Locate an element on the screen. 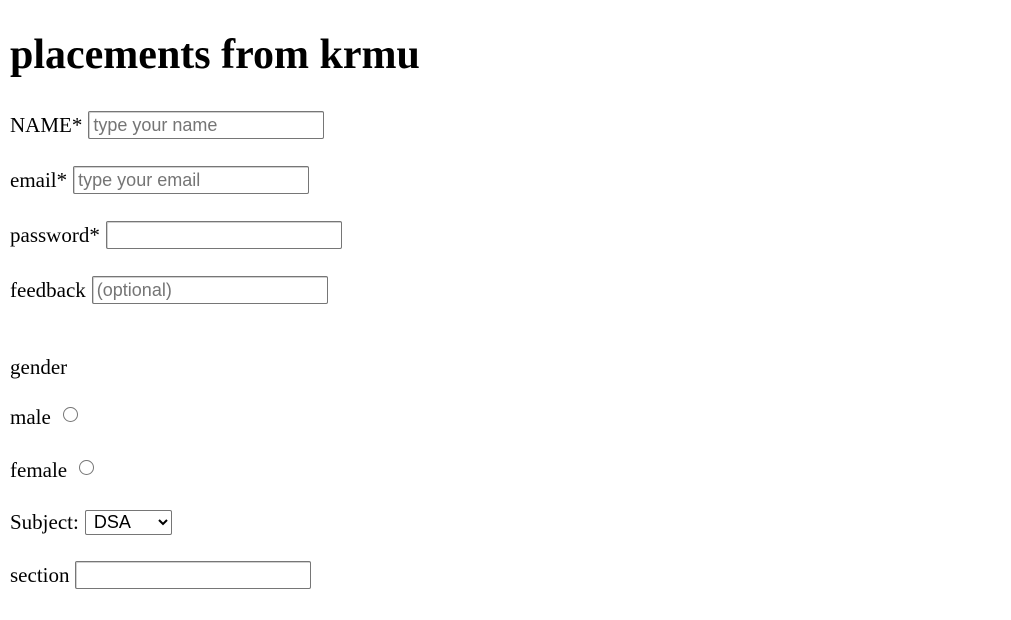 The width and height of the screenshot is (1011, 620). password-input is located at coordinates (223, 235).